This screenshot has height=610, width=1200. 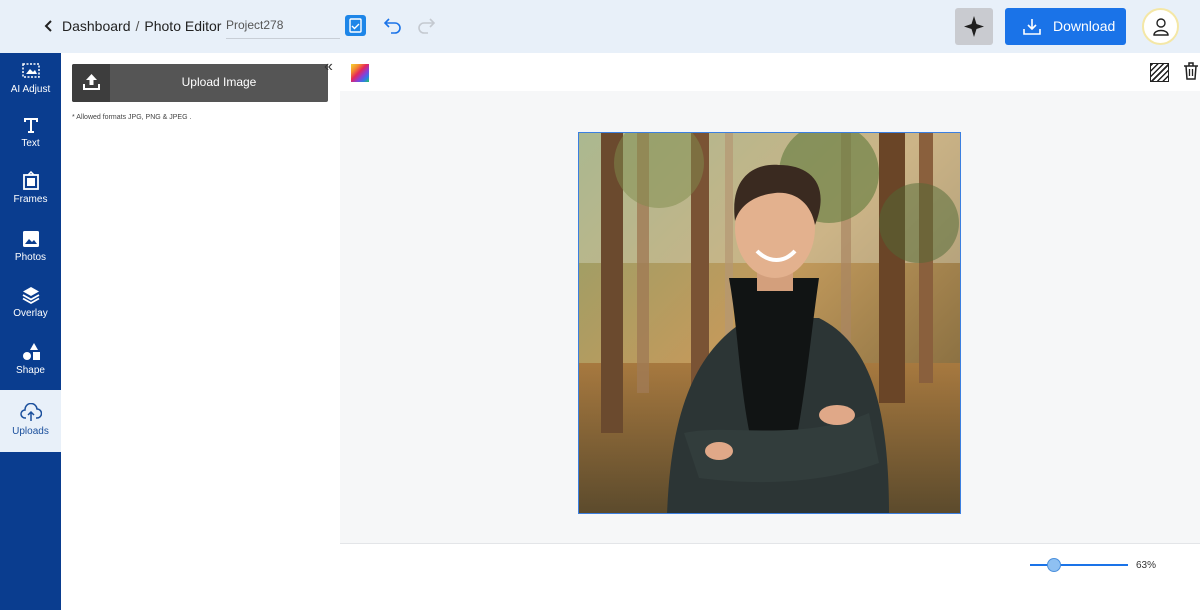 I want to click on canvas-toolstrip, so click(x=770, y=72).